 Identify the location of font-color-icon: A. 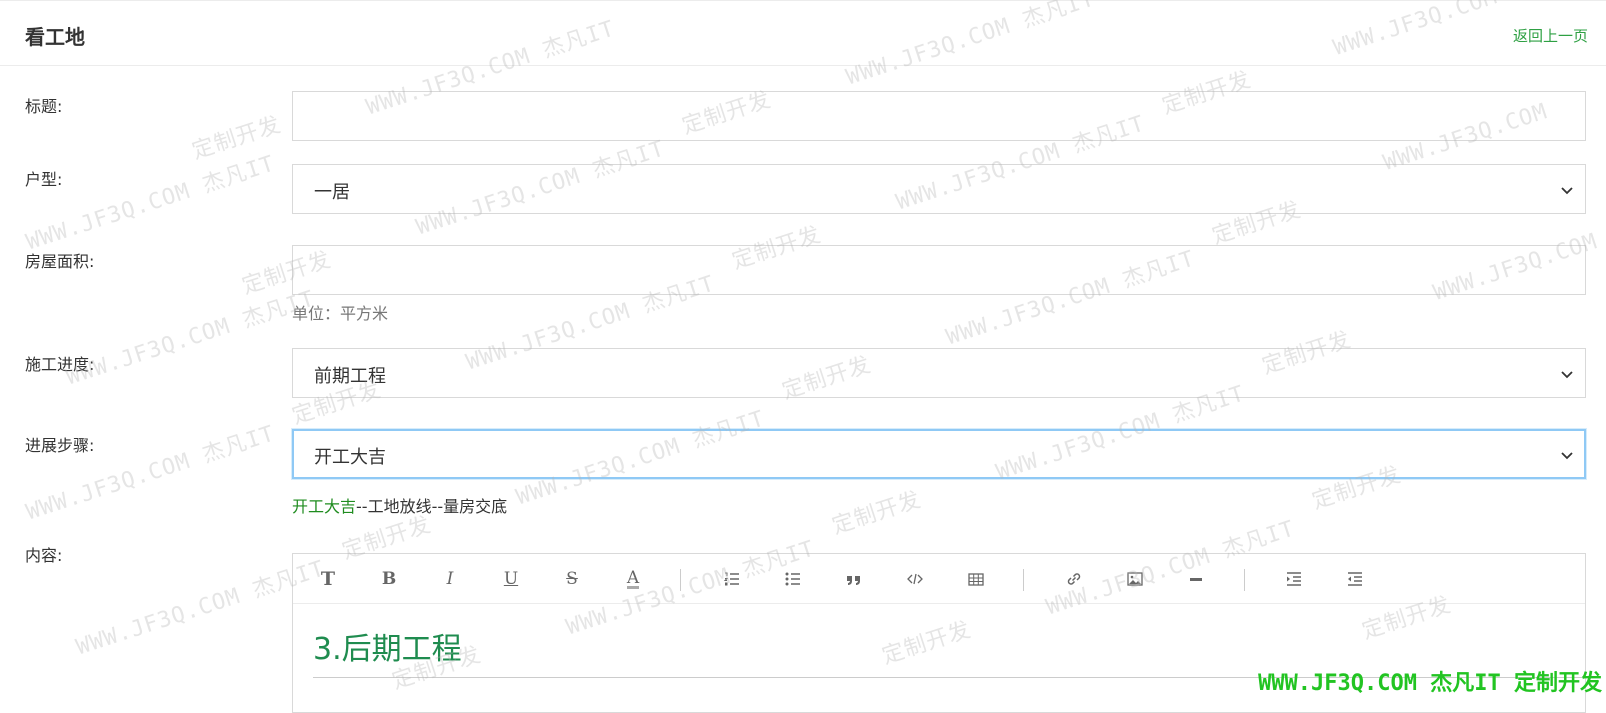
(633, 578).